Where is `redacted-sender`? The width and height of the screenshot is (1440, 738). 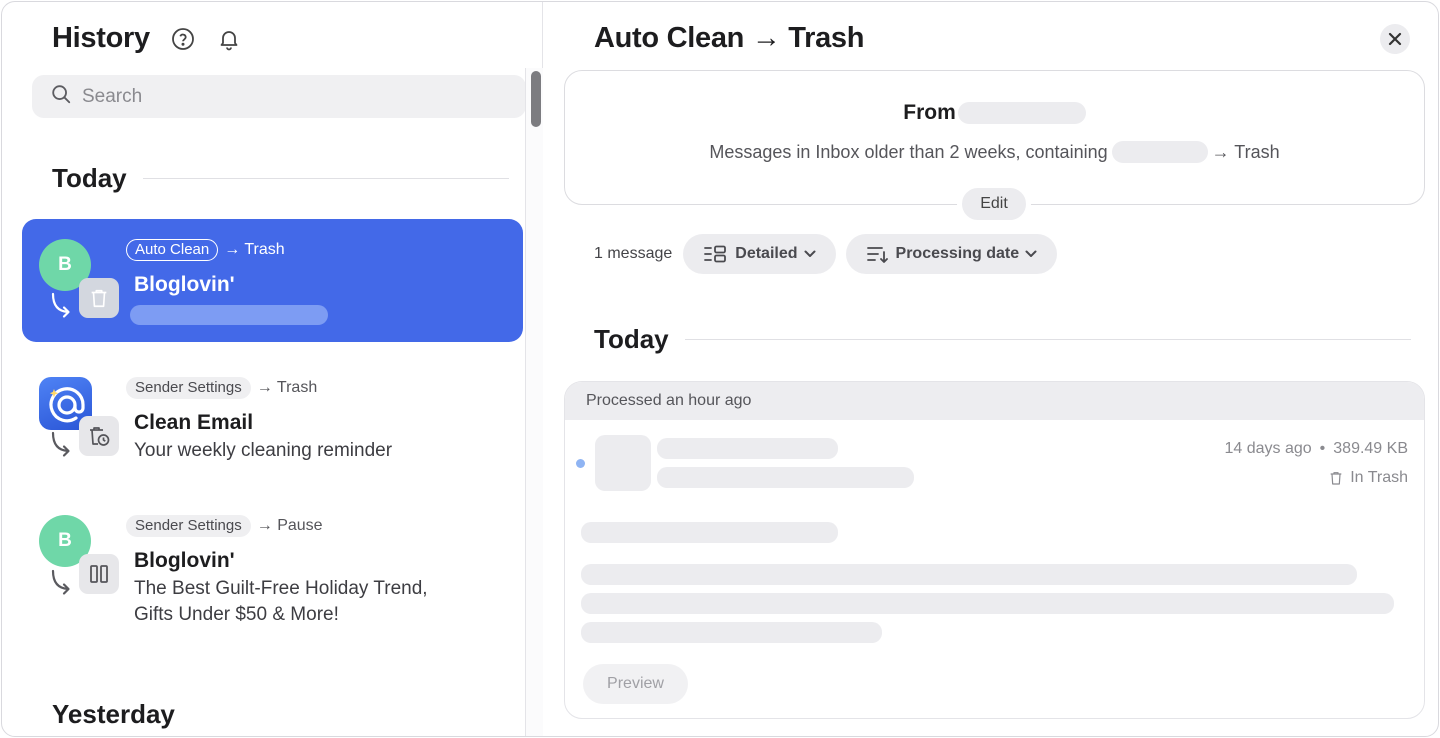
redacted-sender is located at coordinates (1021, 113).